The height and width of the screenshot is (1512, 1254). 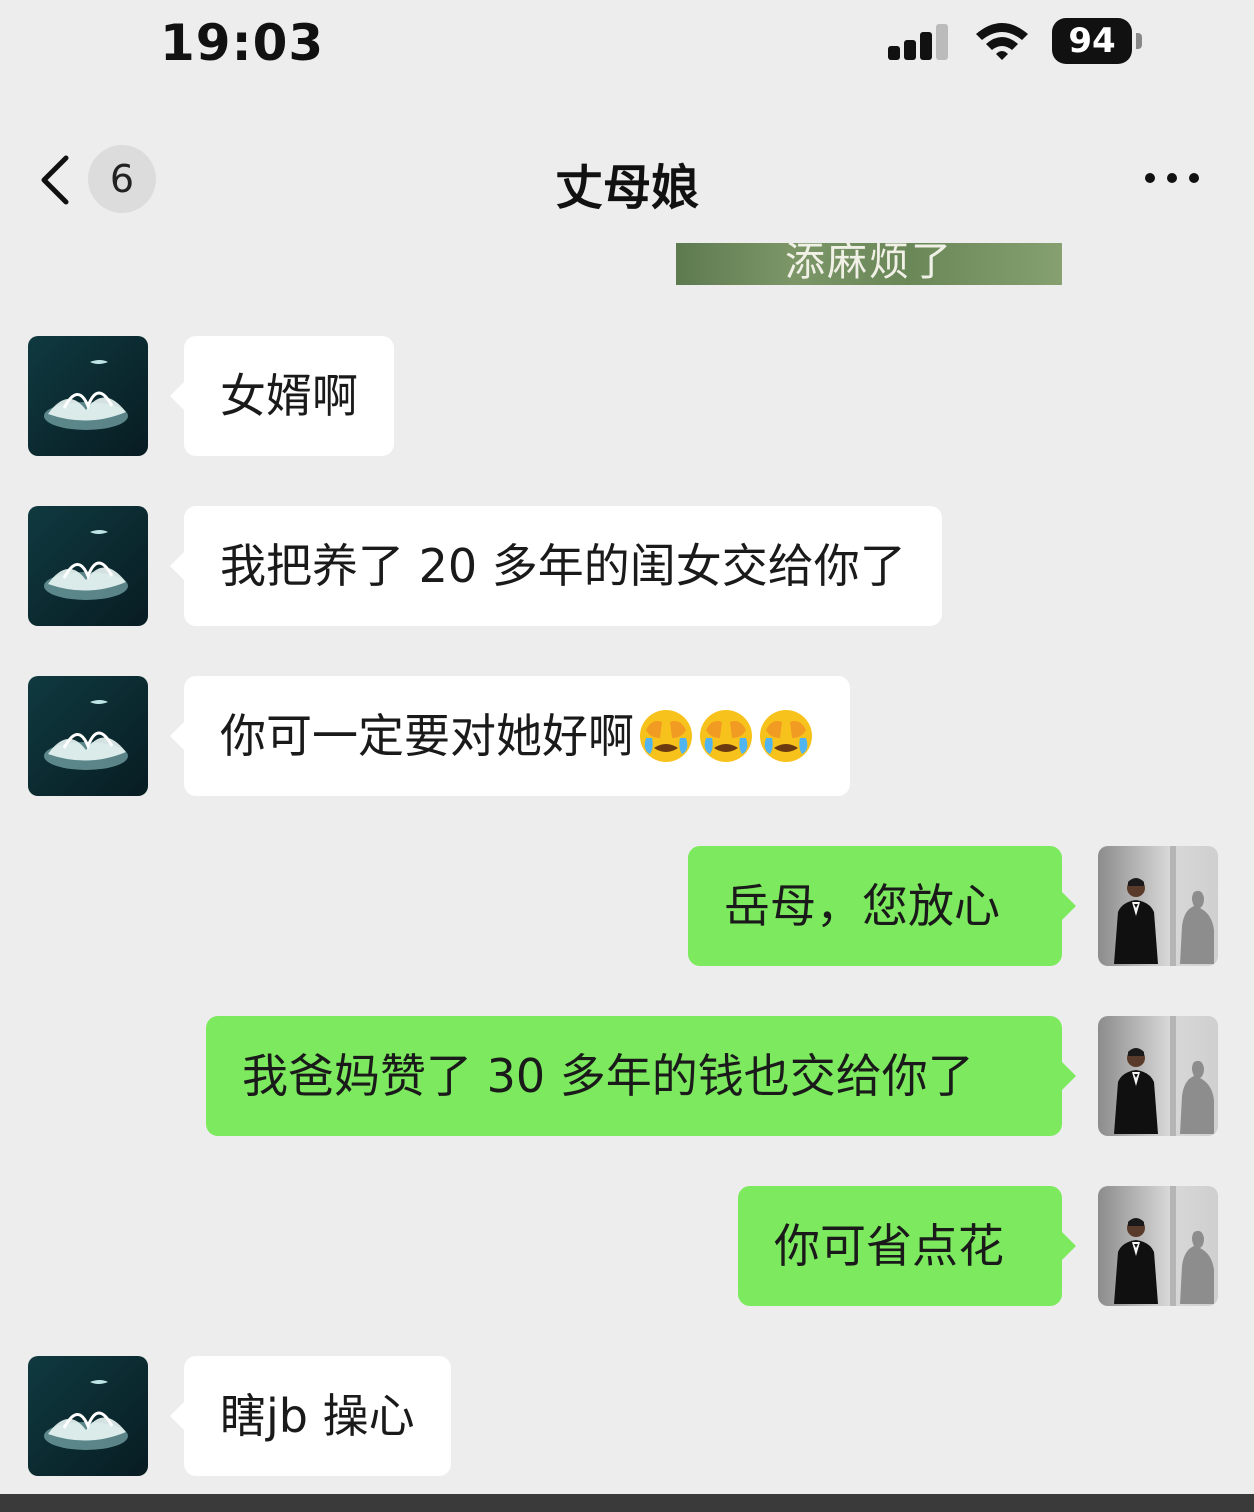 I want to click on incoming-message-bubble: 我把养了 20 多年的闺女交给你了, so click(x=556, y=566).